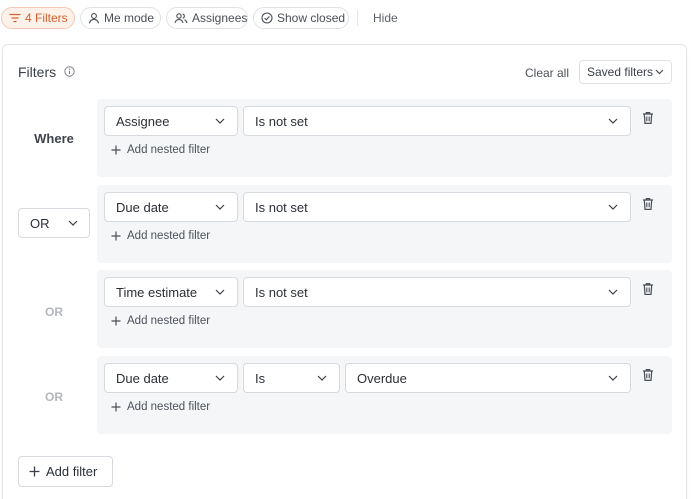 This screenshot has height=499, width=696. What do you see at coordinates (72, 471) in the screenshot?
I see `add-filter-label: Add filter` at bounding box center [72, 471].